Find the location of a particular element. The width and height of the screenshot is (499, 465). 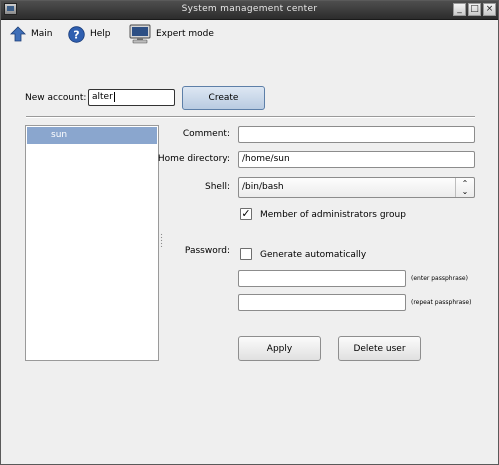

toolbar-help-label: Help is located at coordinates (100, 34).